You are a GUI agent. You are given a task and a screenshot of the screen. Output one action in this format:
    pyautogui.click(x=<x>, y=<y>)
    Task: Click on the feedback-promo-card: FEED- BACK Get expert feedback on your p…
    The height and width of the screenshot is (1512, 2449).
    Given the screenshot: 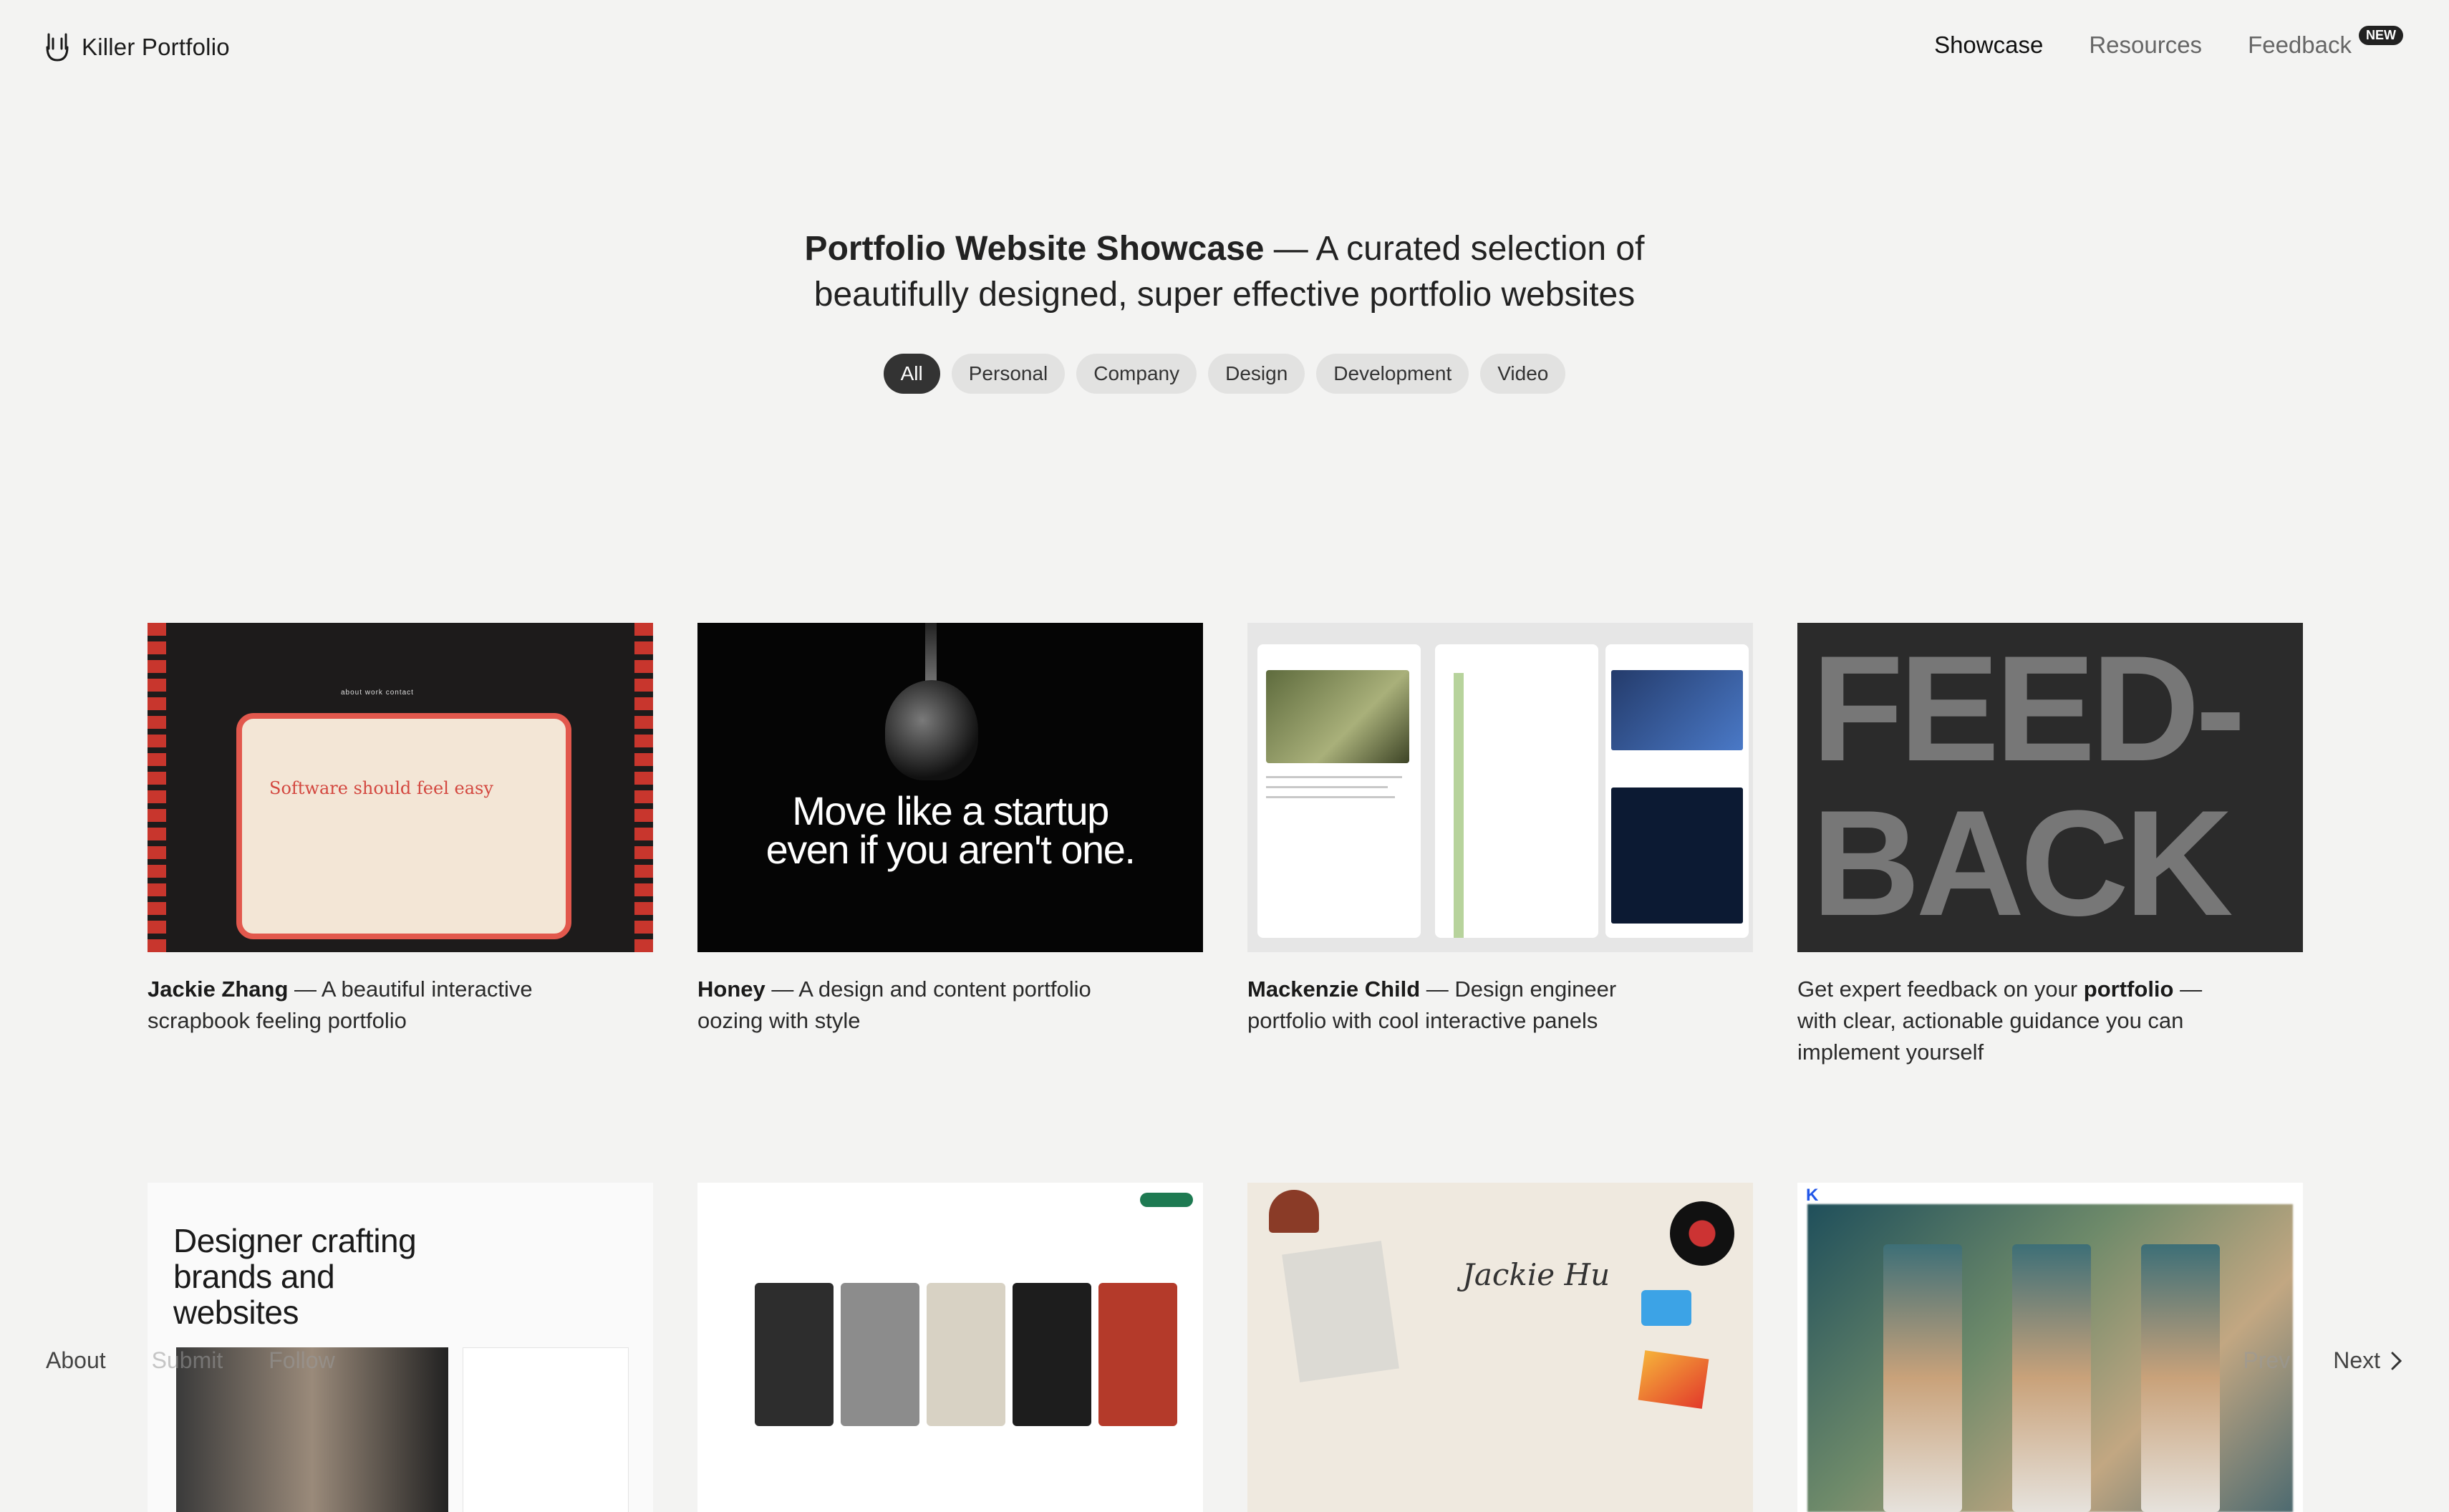 What is the action you would take?
    pyautogui.click(x=2050, y=845)
    